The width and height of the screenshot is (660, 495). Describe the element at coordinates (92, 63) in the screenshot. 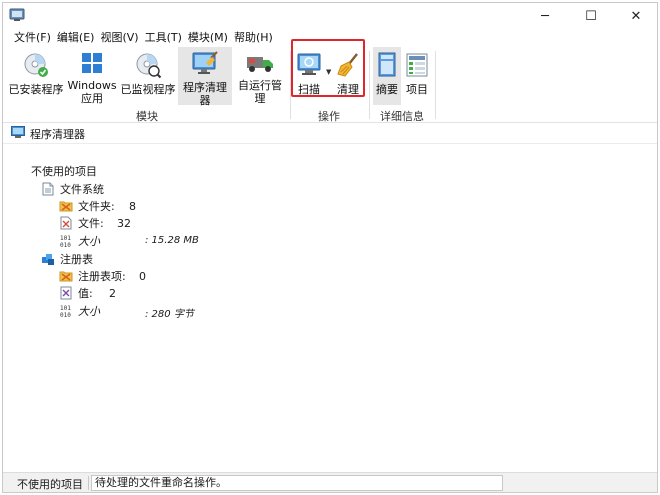

I see `windows-logo-icon` at that location.